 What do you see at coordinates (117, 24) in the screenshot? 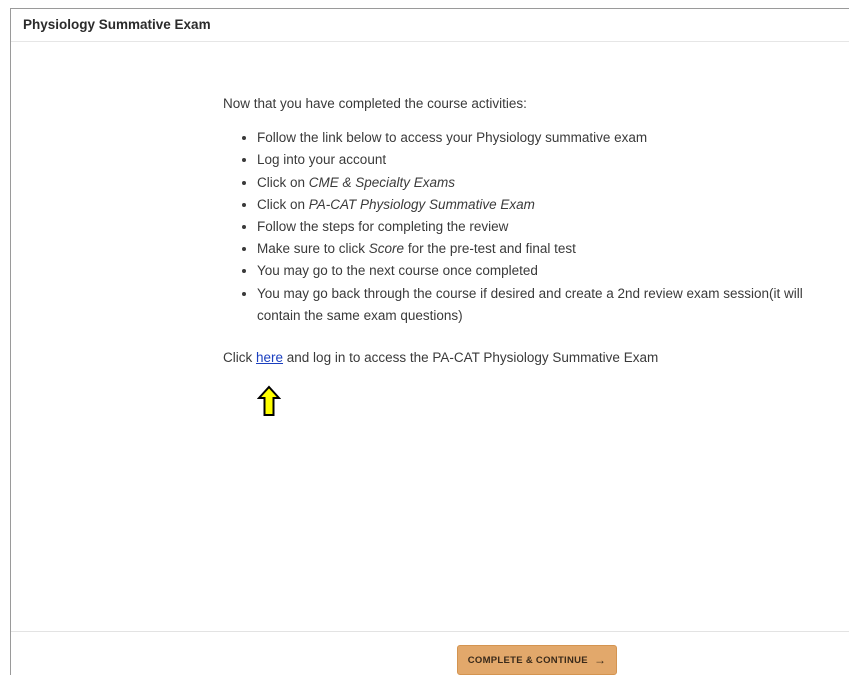
I see `page-title: Physiology Summative Exam` at bounding box center [117, 24].